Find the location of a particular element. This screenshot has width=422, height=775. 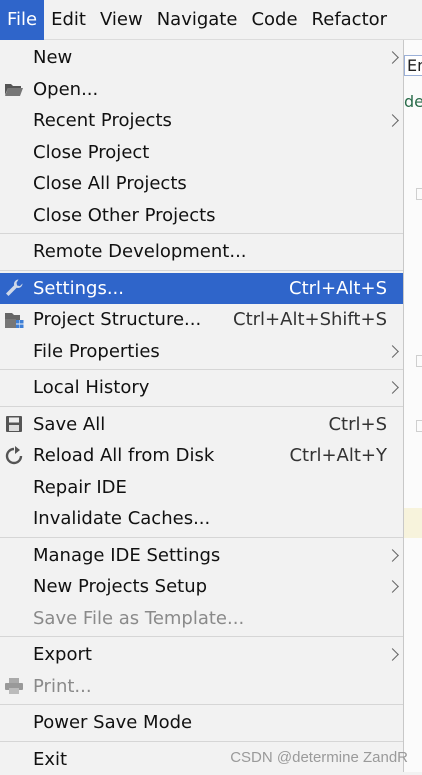

menu-item-label: Close Other Projects is located at coordinates (124, 215).